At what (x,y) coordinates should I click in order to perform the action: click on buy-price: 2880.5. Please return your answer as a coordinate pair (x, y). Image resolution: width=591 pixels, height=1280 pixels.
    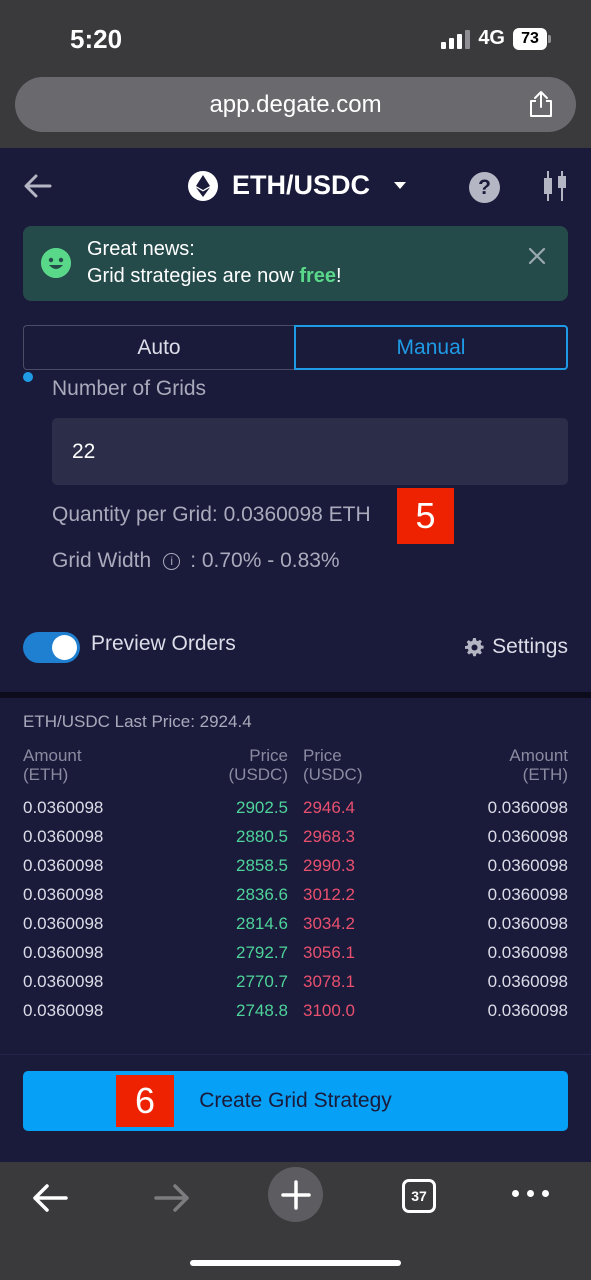
    Looking at the image, I should click on (262, 836).